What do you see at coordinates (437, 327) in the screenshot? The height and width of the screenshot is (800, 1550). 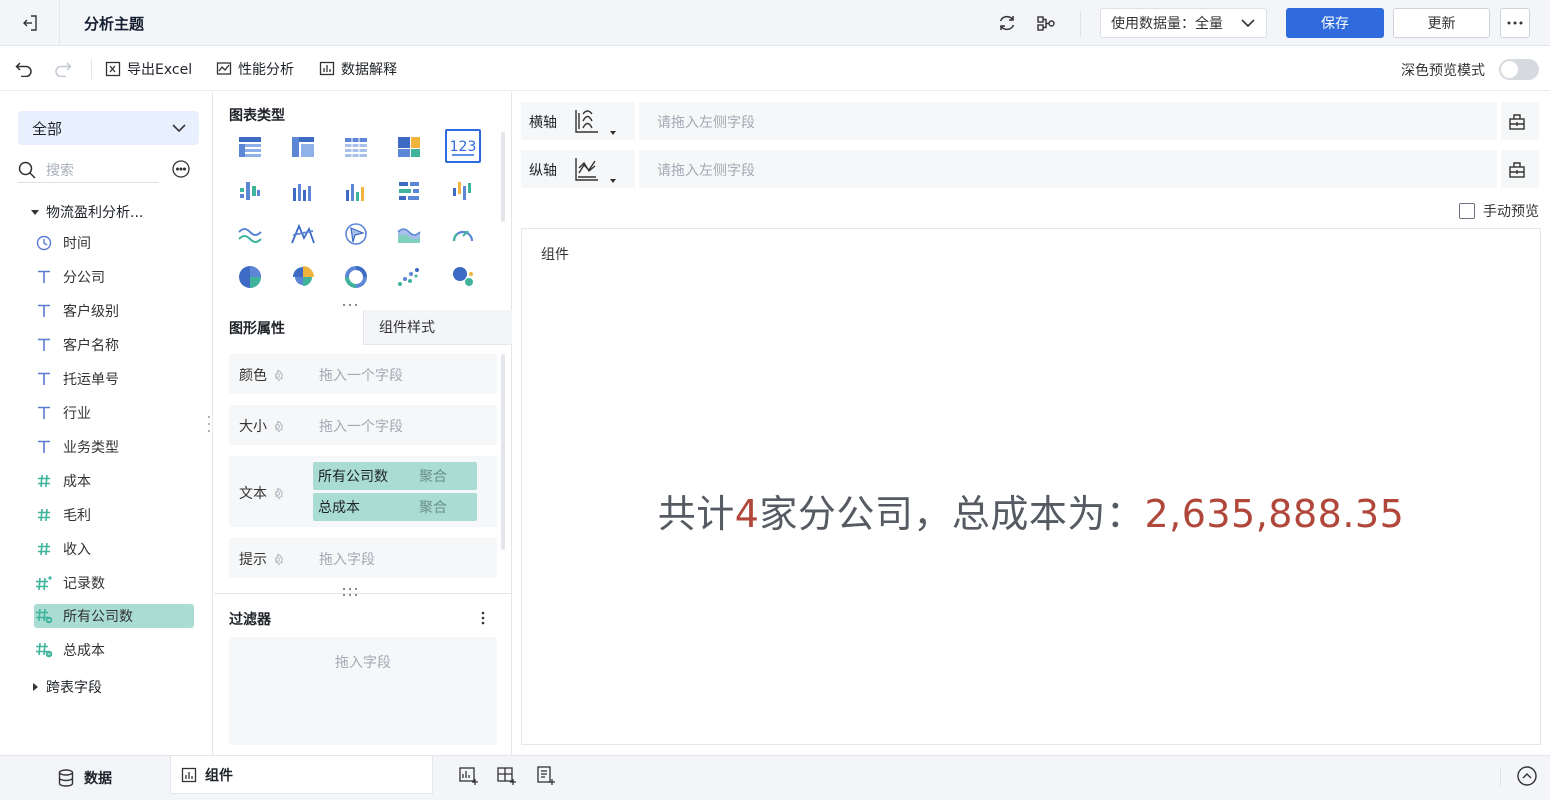 I see `tab-component-style: 组件样式` at bounding box center [437, 327].